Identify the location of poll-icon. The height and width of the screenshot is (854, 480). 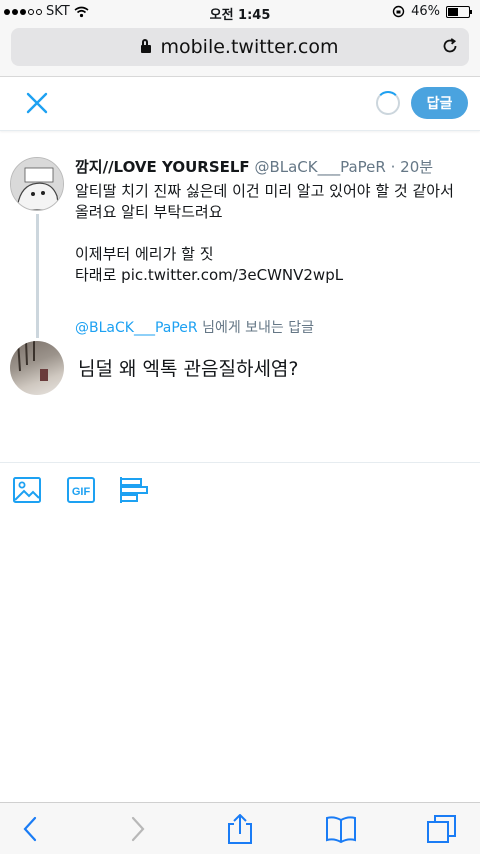
(134, 490).